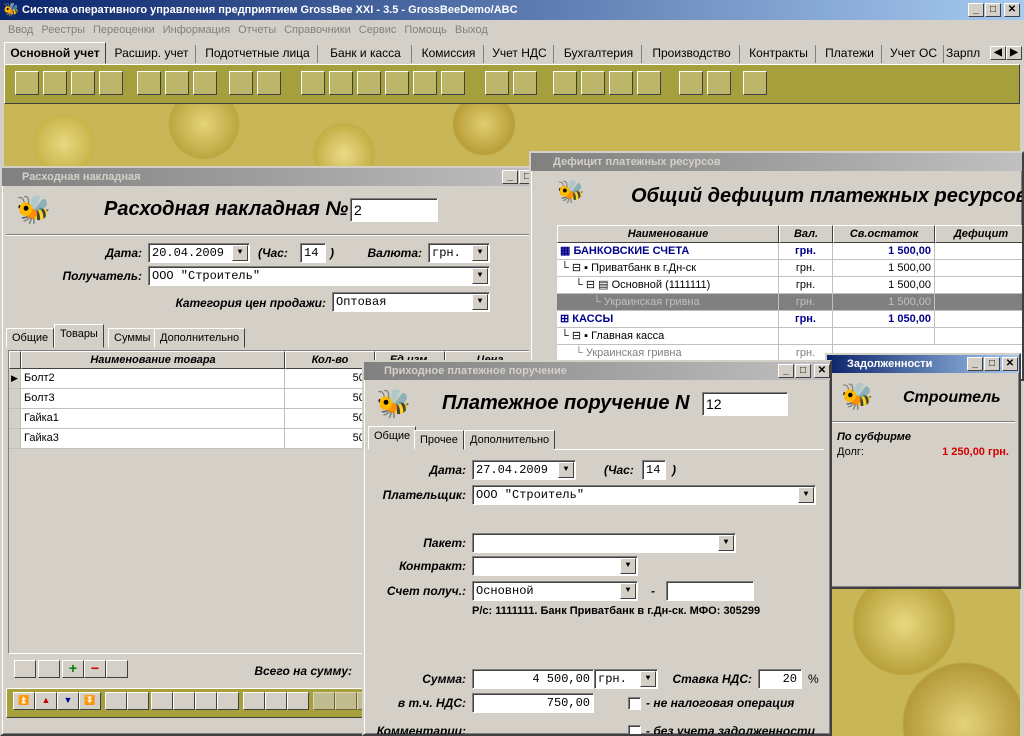 The width and height of the screenshot is (1024, 736). I want to click on payment-vat-field: 750,00, so click(533, 703).